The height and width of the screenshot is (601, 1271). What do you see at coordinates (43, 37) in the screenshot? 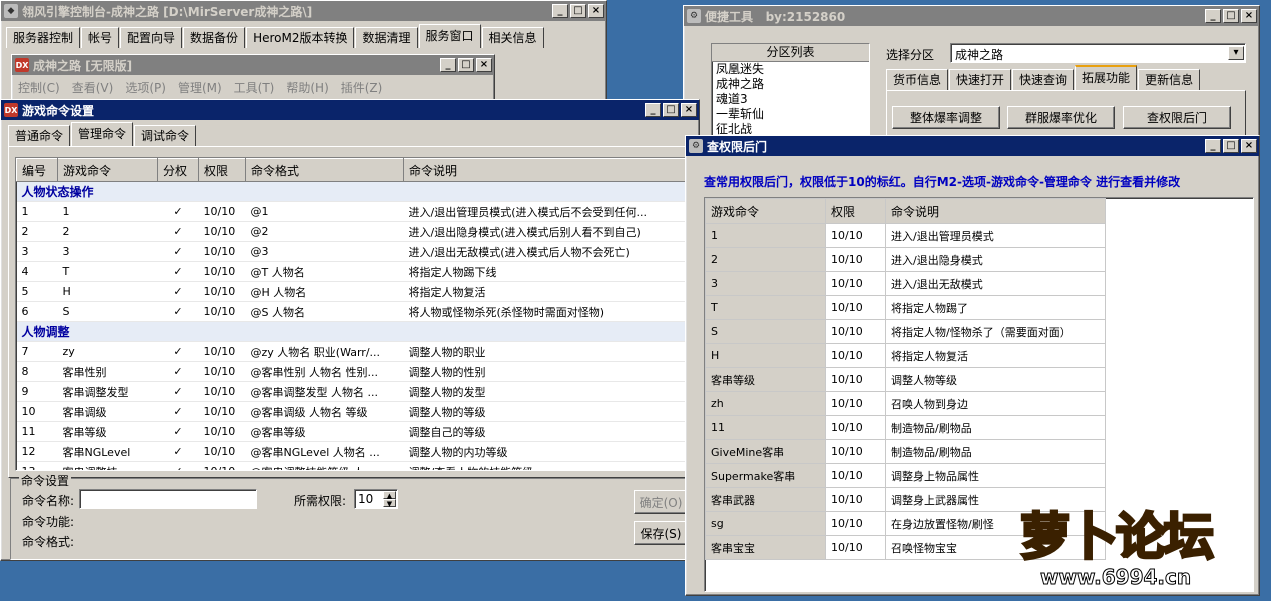
I see `tab-0: 服务器控制` at bounding box center [43, 37].